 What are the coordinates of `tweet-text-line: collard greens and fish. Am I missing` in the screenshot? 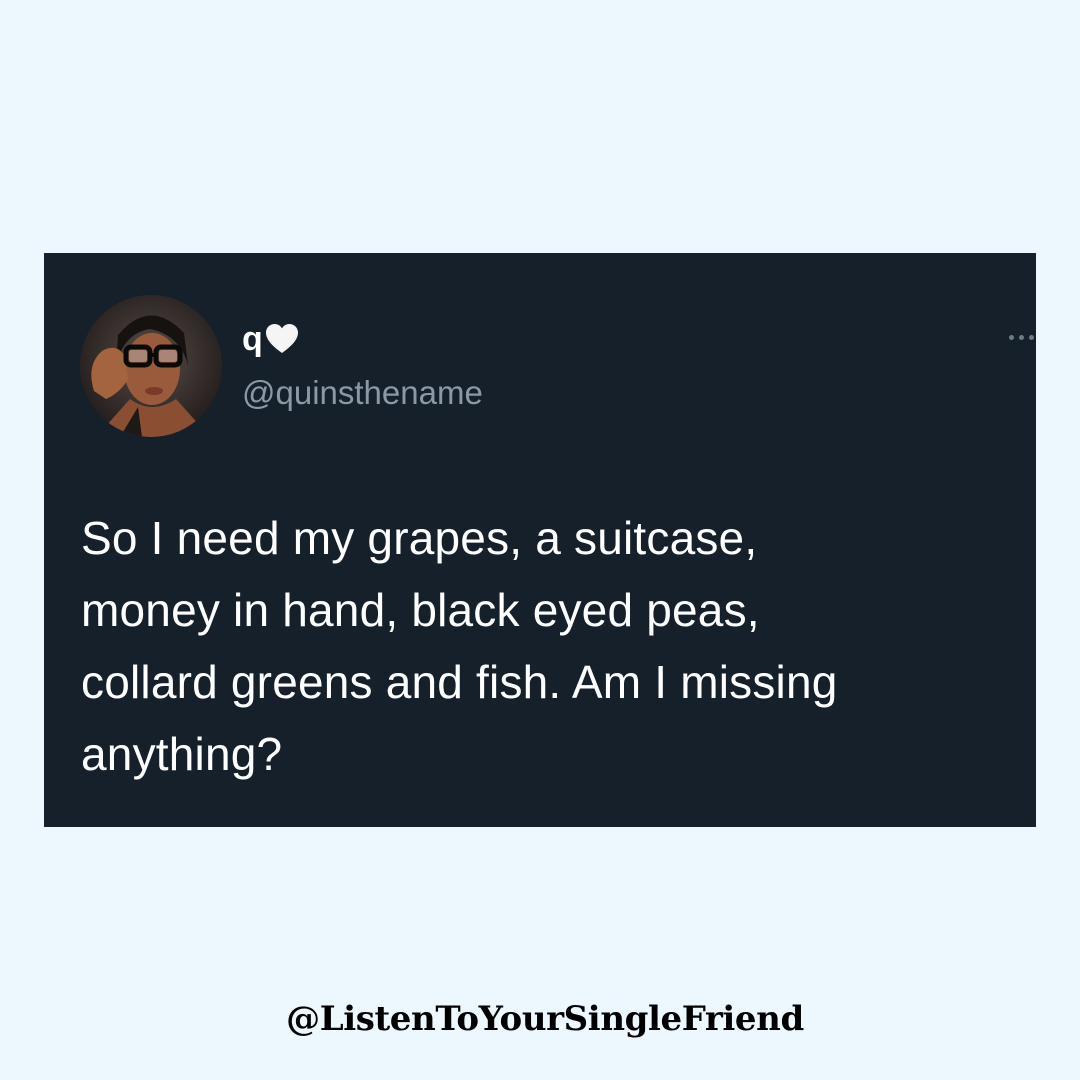 It's located at (459, 682).